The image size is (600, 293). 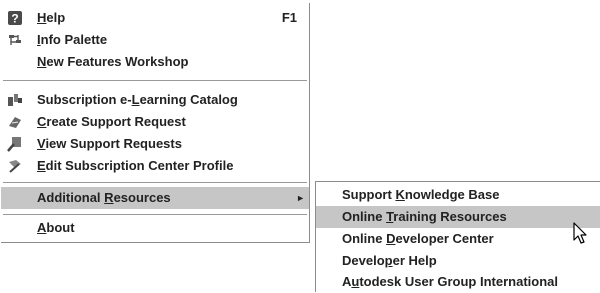 I want to click on menu-item-view-support-requests: View Support Requests, so click(x=155, y=144).